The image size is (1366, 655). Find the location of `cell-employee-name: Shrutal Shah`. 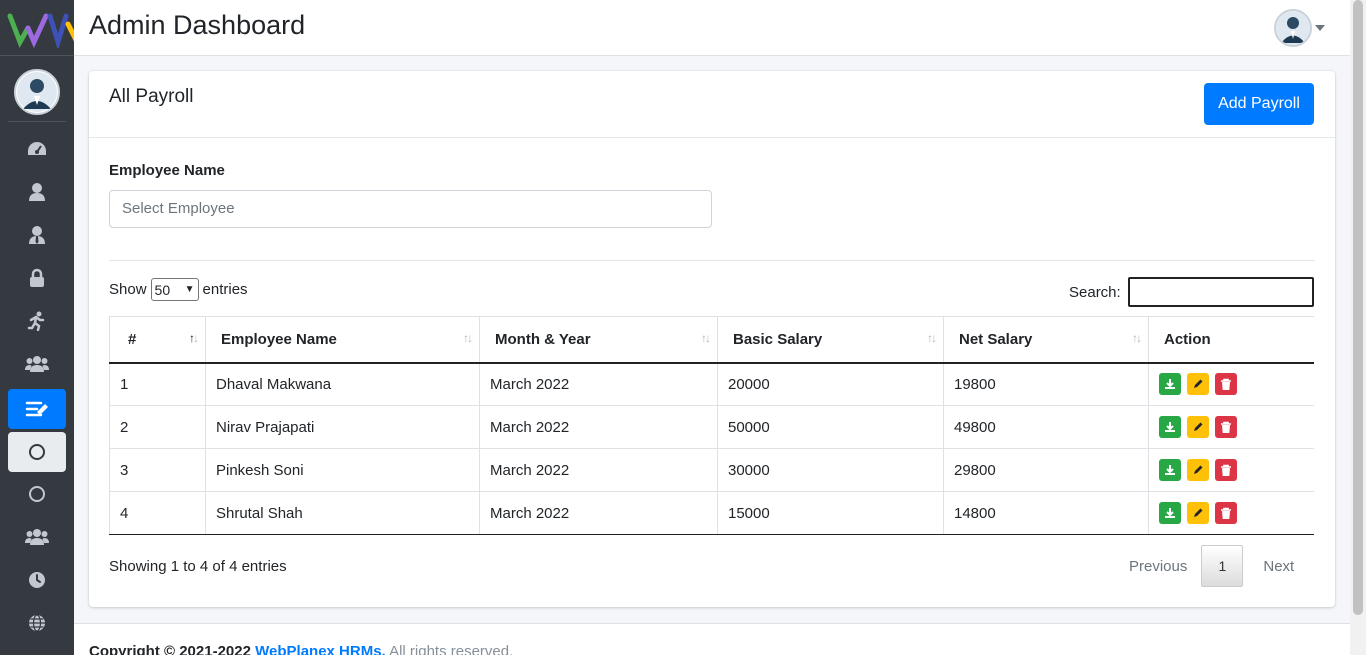

cell-employee-name: Shrutal Shah is located at coordinates (342, 513).